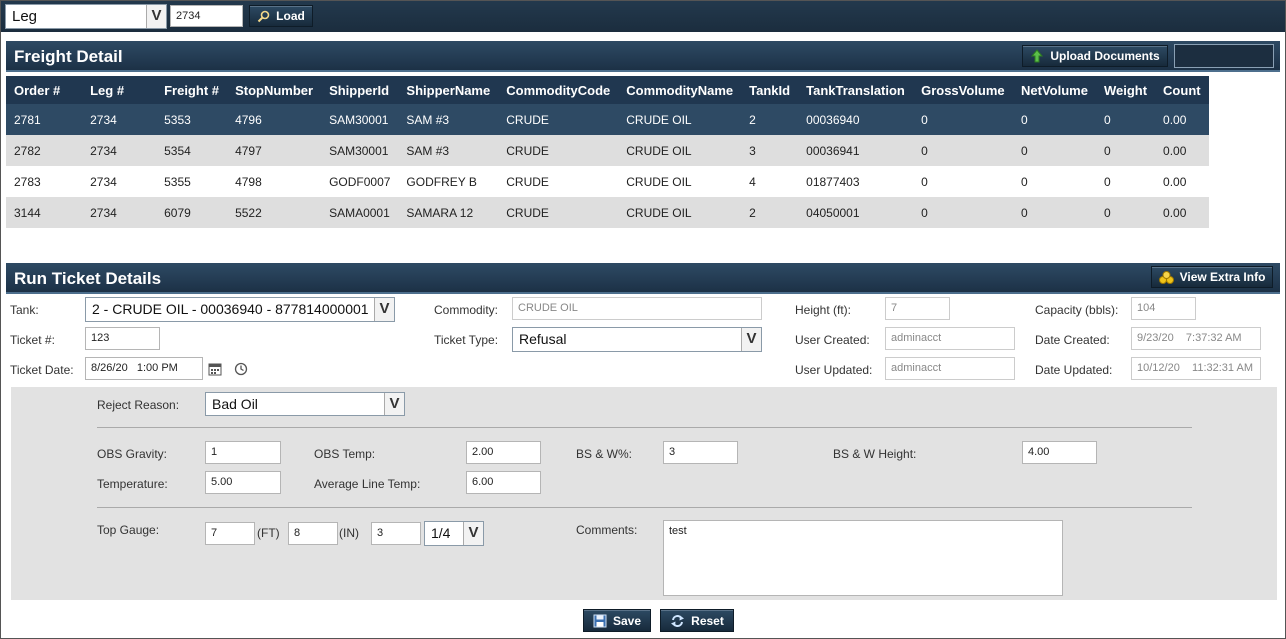 The image size is (1286, 639). What do you see at coordinates (503, 452) in the screenshot?
I see `obs-temp-field: 2.00` at bounding box center [503, 452].